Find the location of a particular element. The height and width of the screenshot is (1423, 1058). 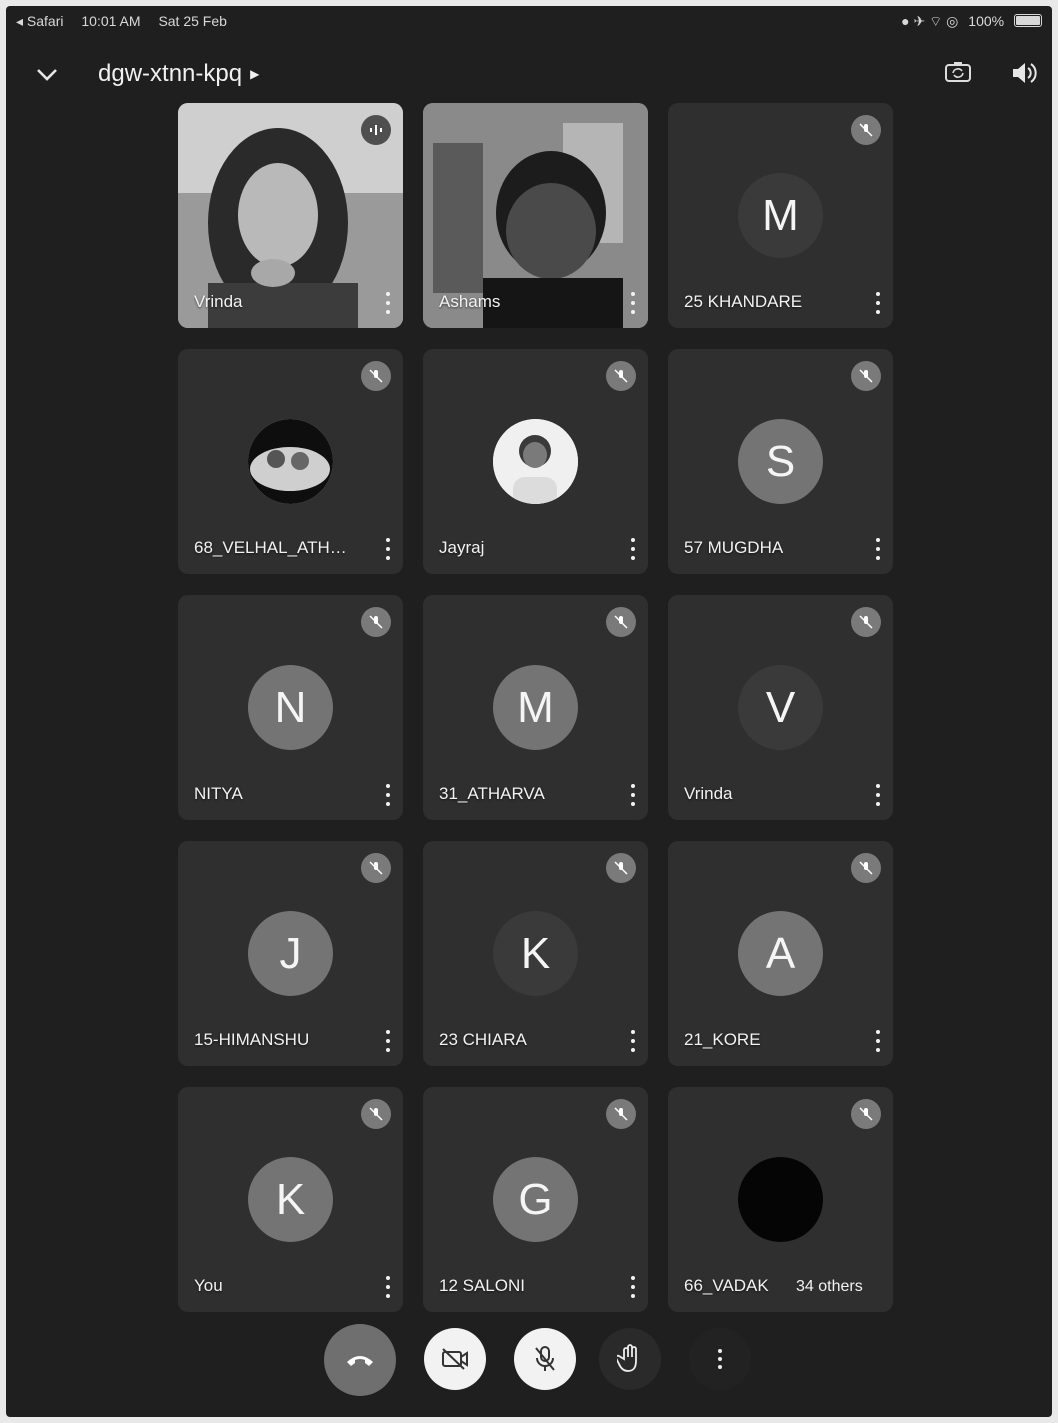

chevron-down-icon is located at coordinates (47, 73).